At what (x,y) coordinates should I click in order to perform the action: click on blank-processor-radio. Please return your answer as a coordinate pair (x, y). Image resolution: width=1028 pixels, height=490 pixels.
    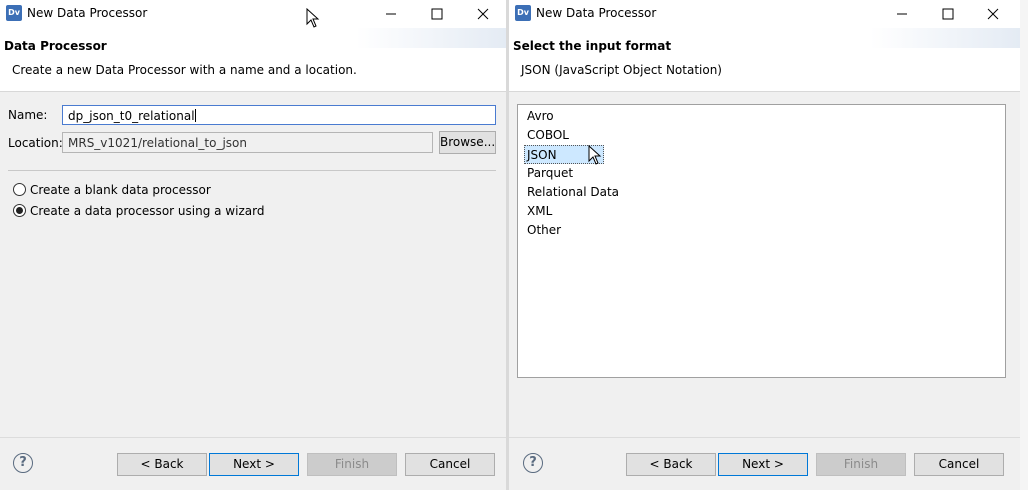
    Looking at the image, I should click on (19, 189).